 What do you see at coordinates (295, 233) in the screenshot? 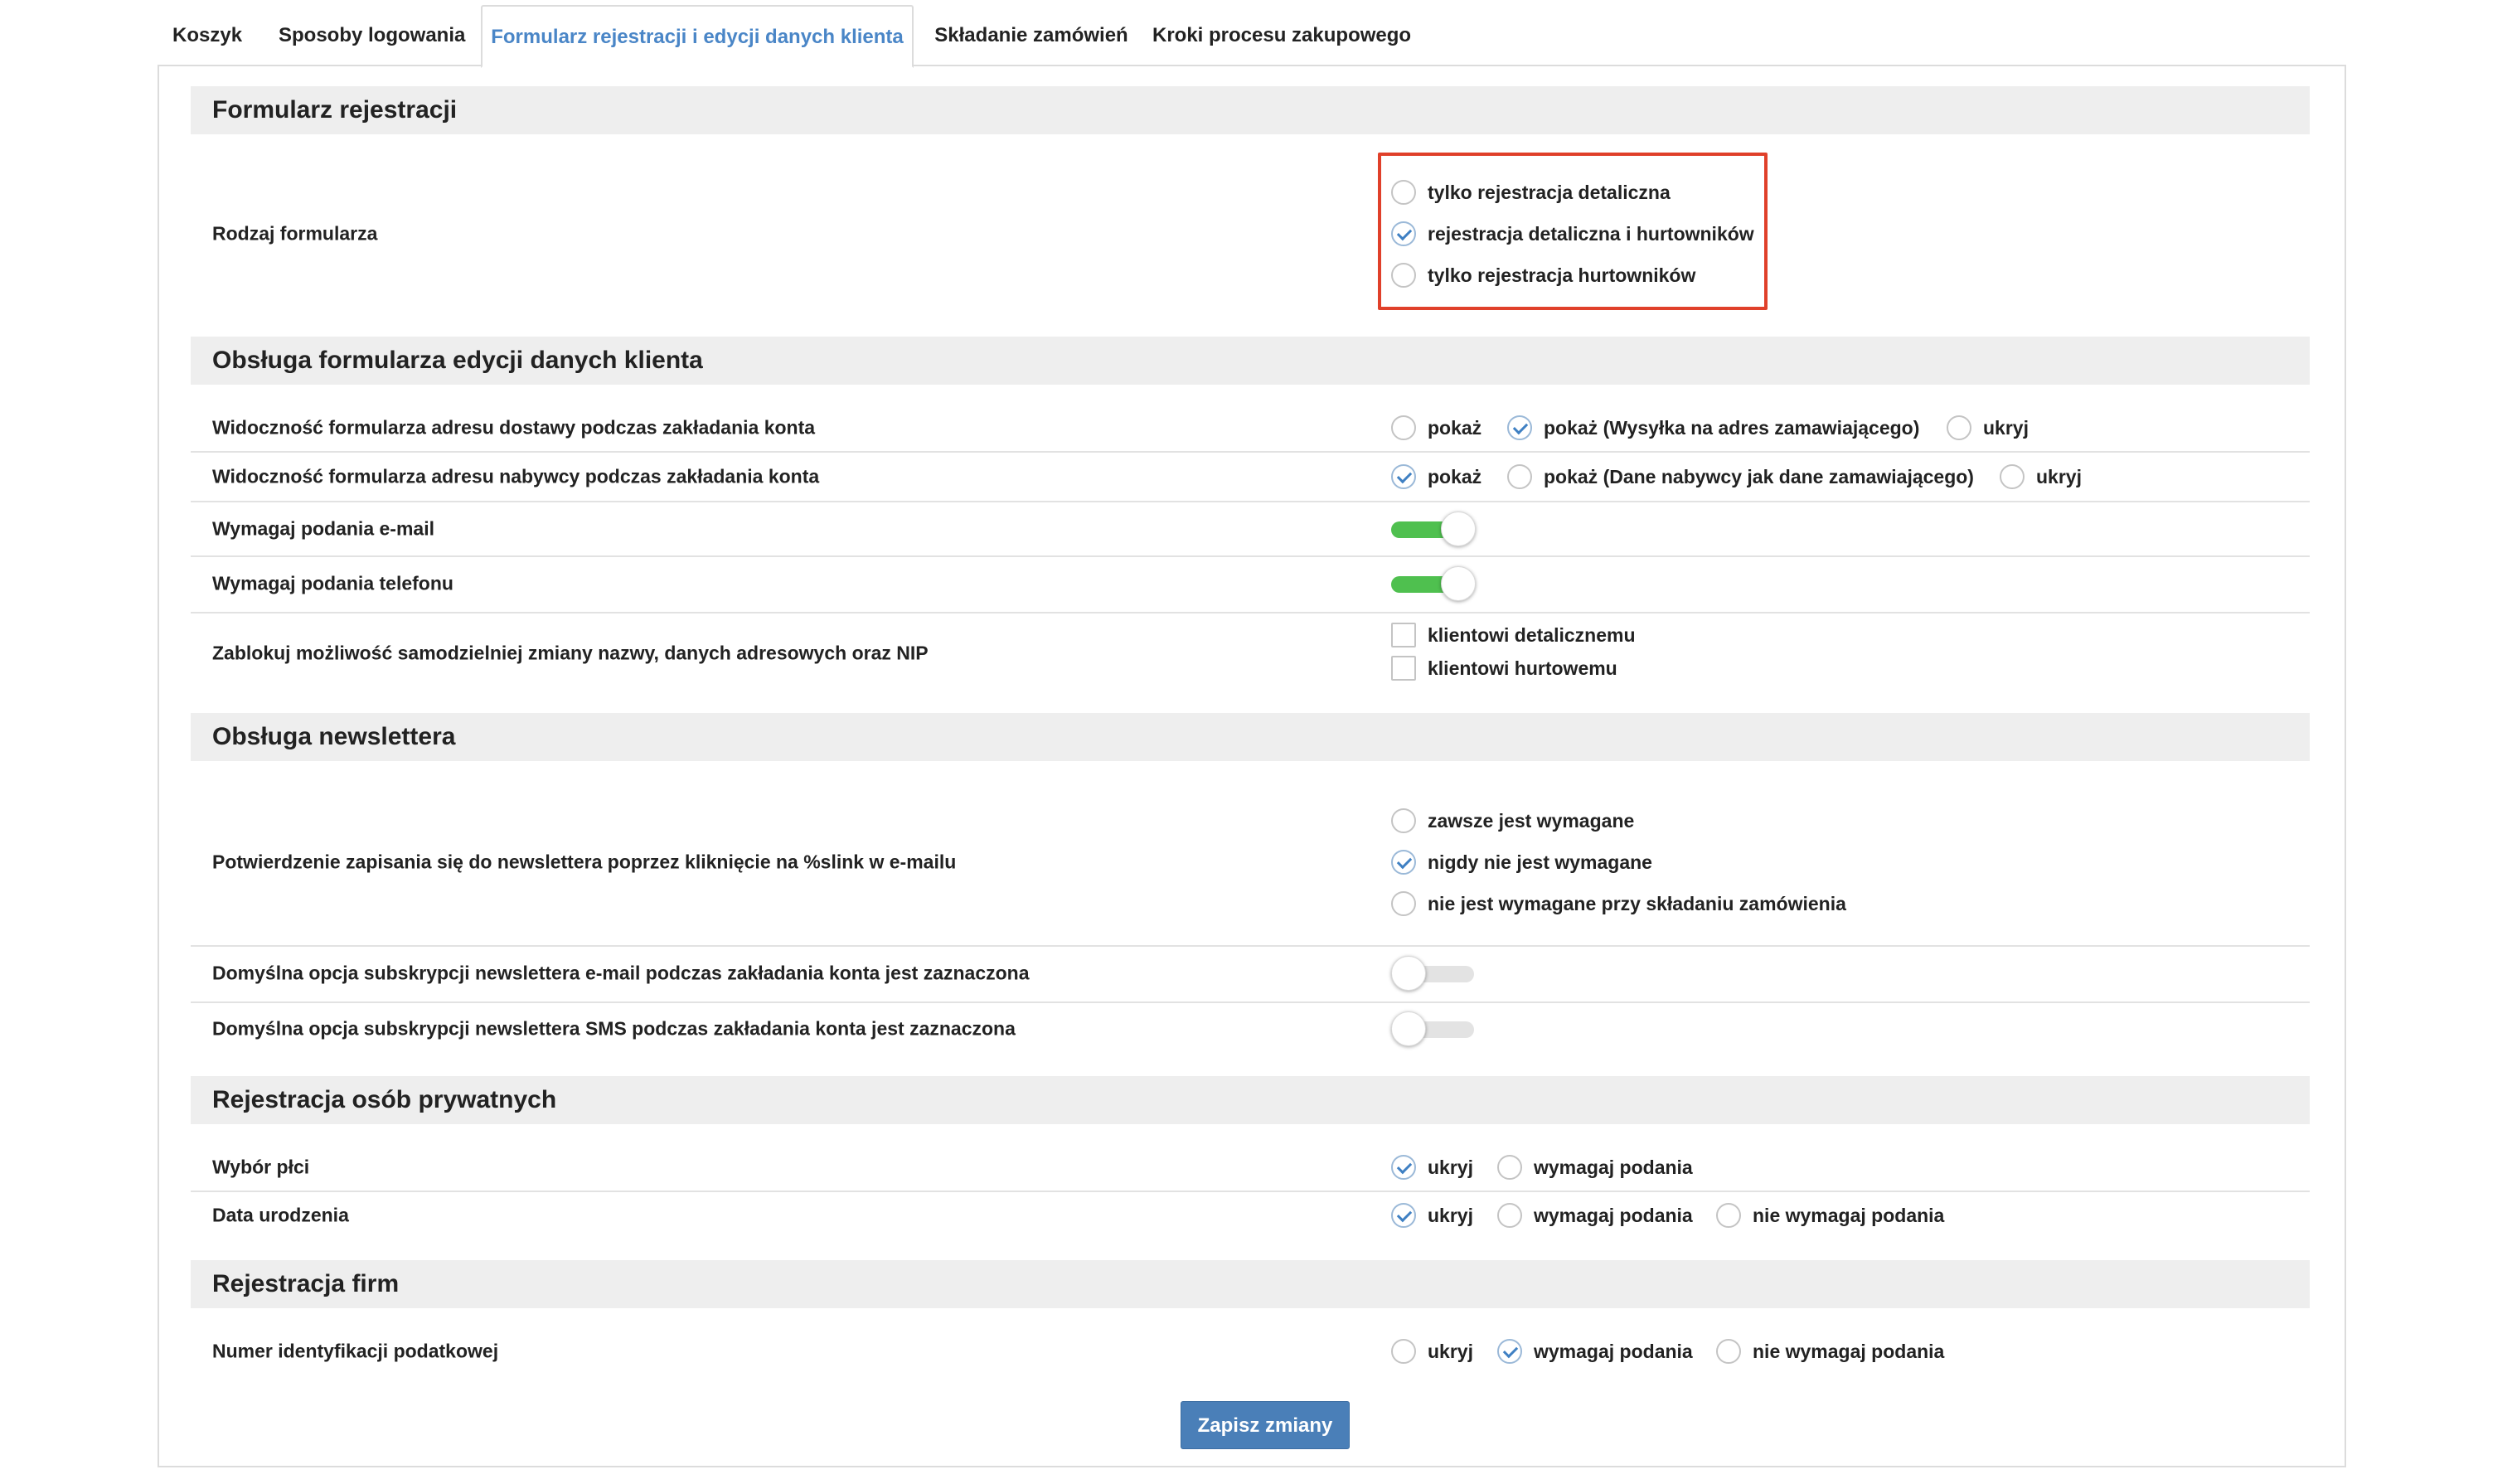
I see `form-type-label: Rodzaj formularza` at bounding box center [295, 233].